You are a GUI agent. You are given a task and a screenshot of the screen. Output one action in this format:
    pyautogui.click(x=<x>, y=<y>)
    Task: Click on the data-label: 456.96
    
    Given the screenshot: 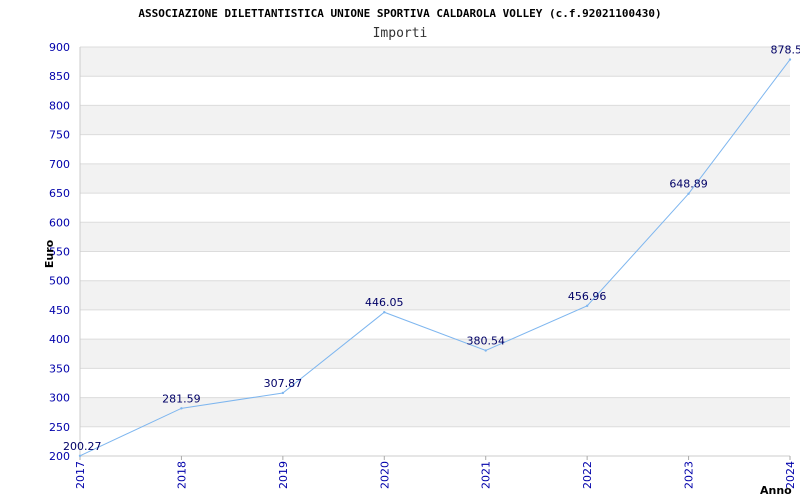 What is the action you would take?
    pyautogui.click(x=587, y=296)
    